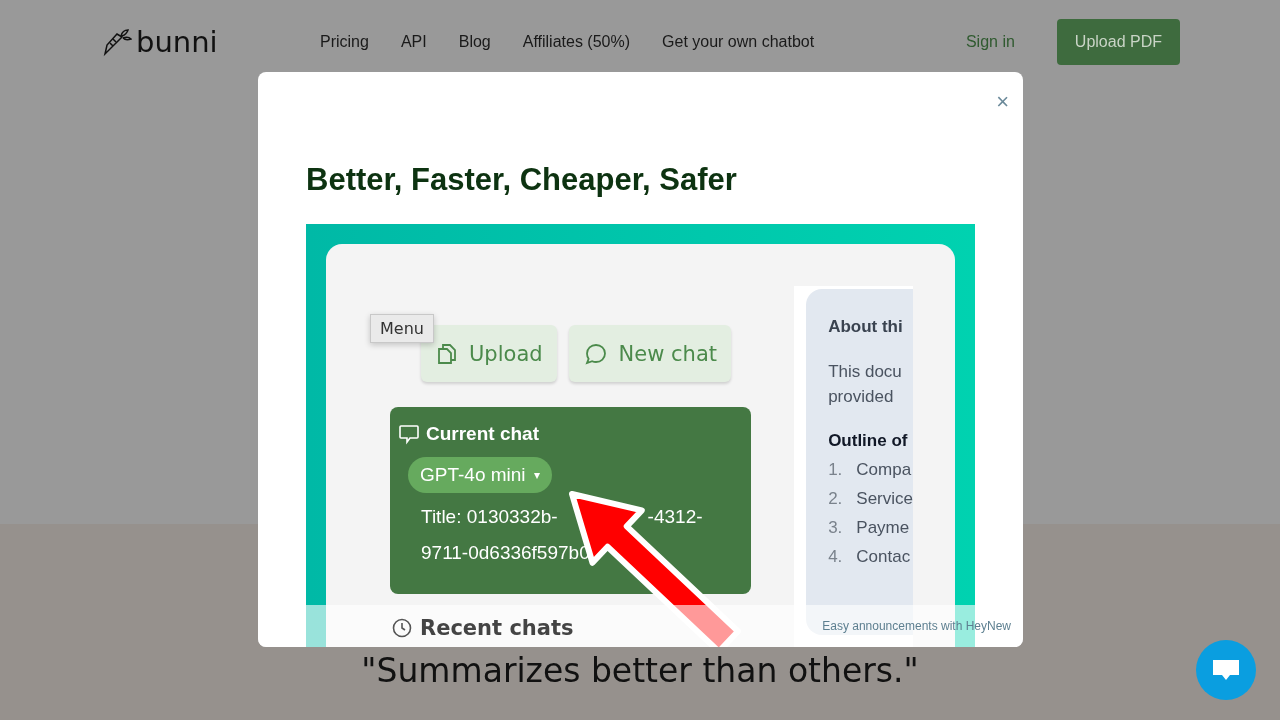  What do you see at coordinates (835, 470) in the screenshot?
I see `list-number: 1.` at bounding box center [835, 470].